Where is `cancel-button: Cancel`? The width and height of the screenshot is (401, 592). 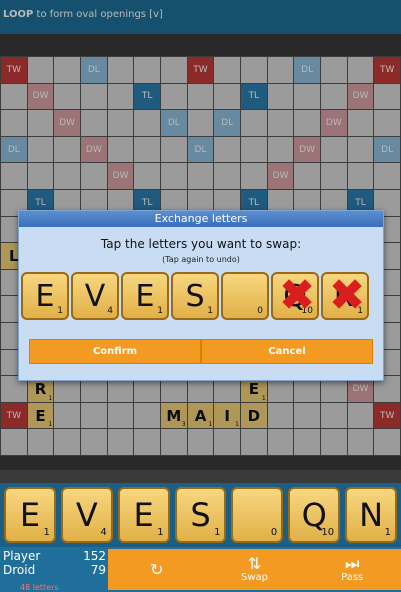
cancel-button: Cancel is located at coordinates (287, 351).